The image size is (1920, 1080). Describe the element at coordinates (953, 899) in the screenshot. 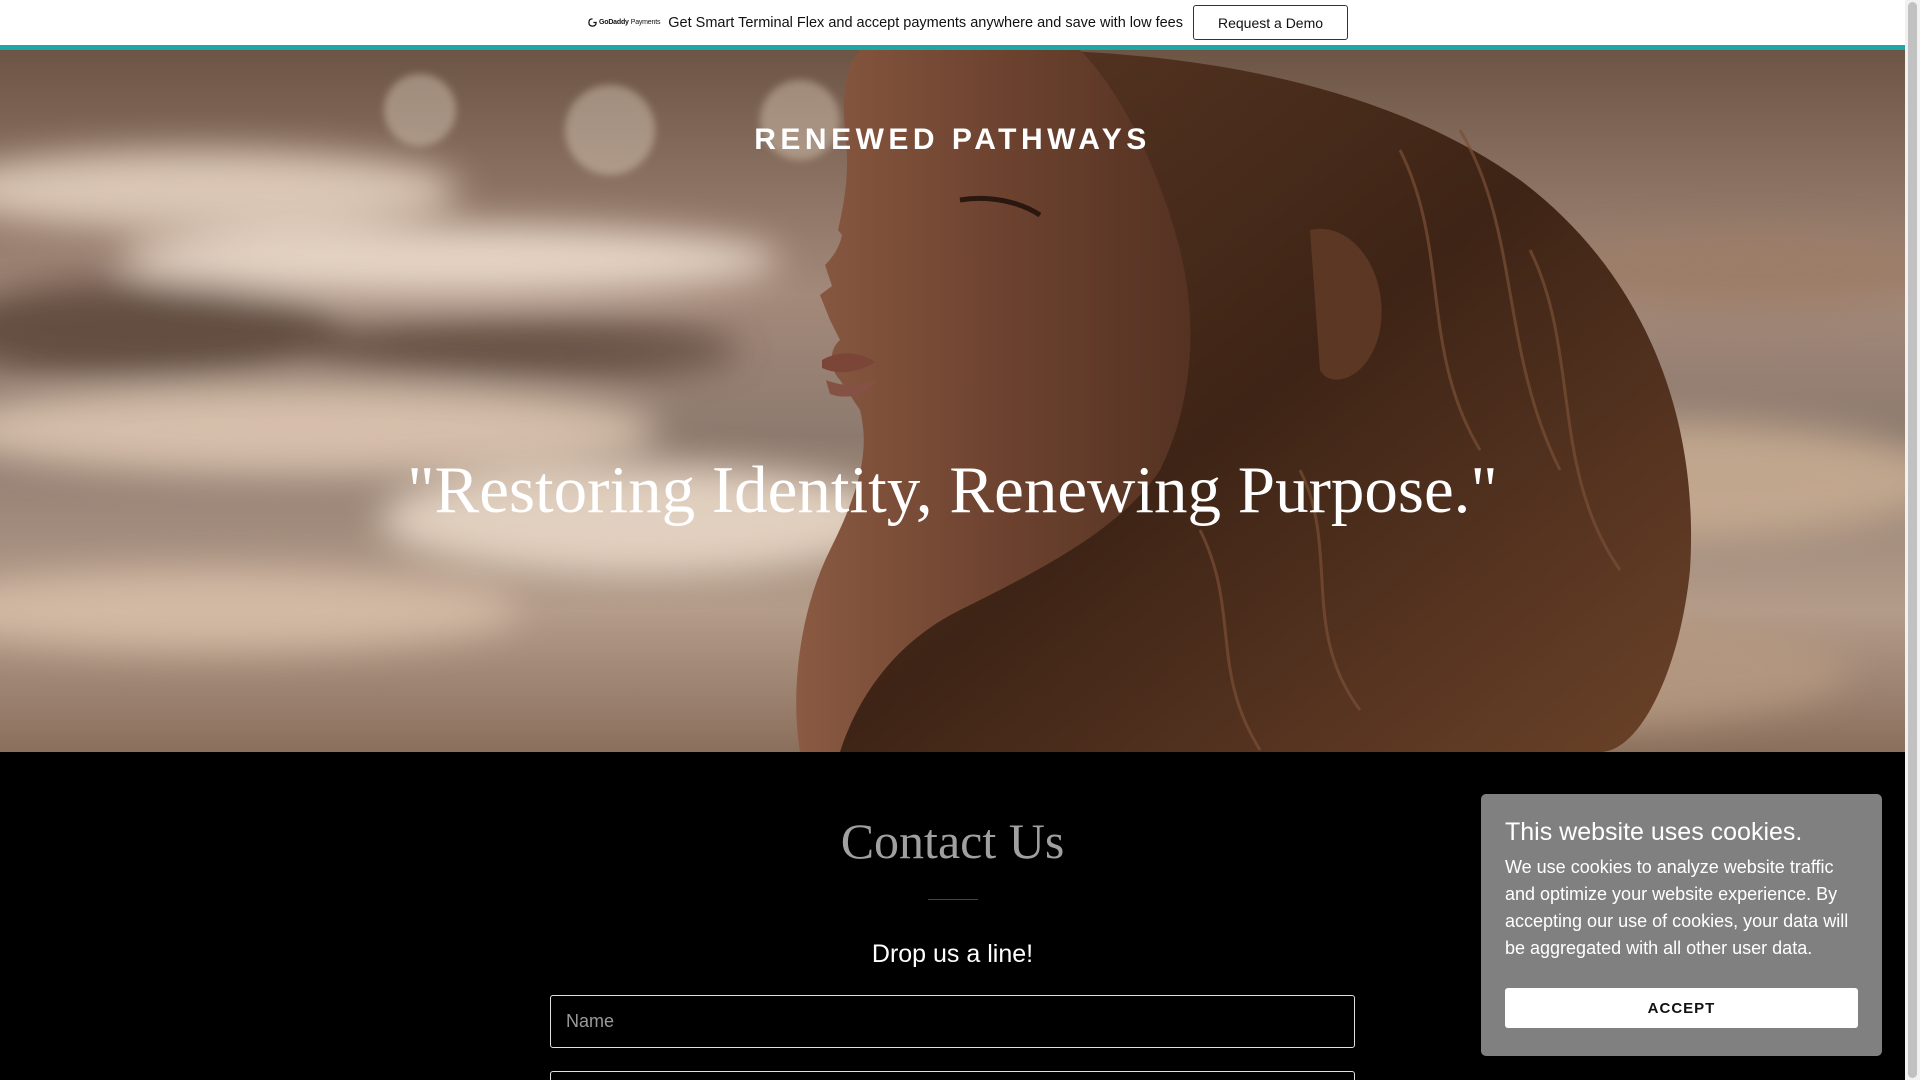

I see `section-divider` at that location.